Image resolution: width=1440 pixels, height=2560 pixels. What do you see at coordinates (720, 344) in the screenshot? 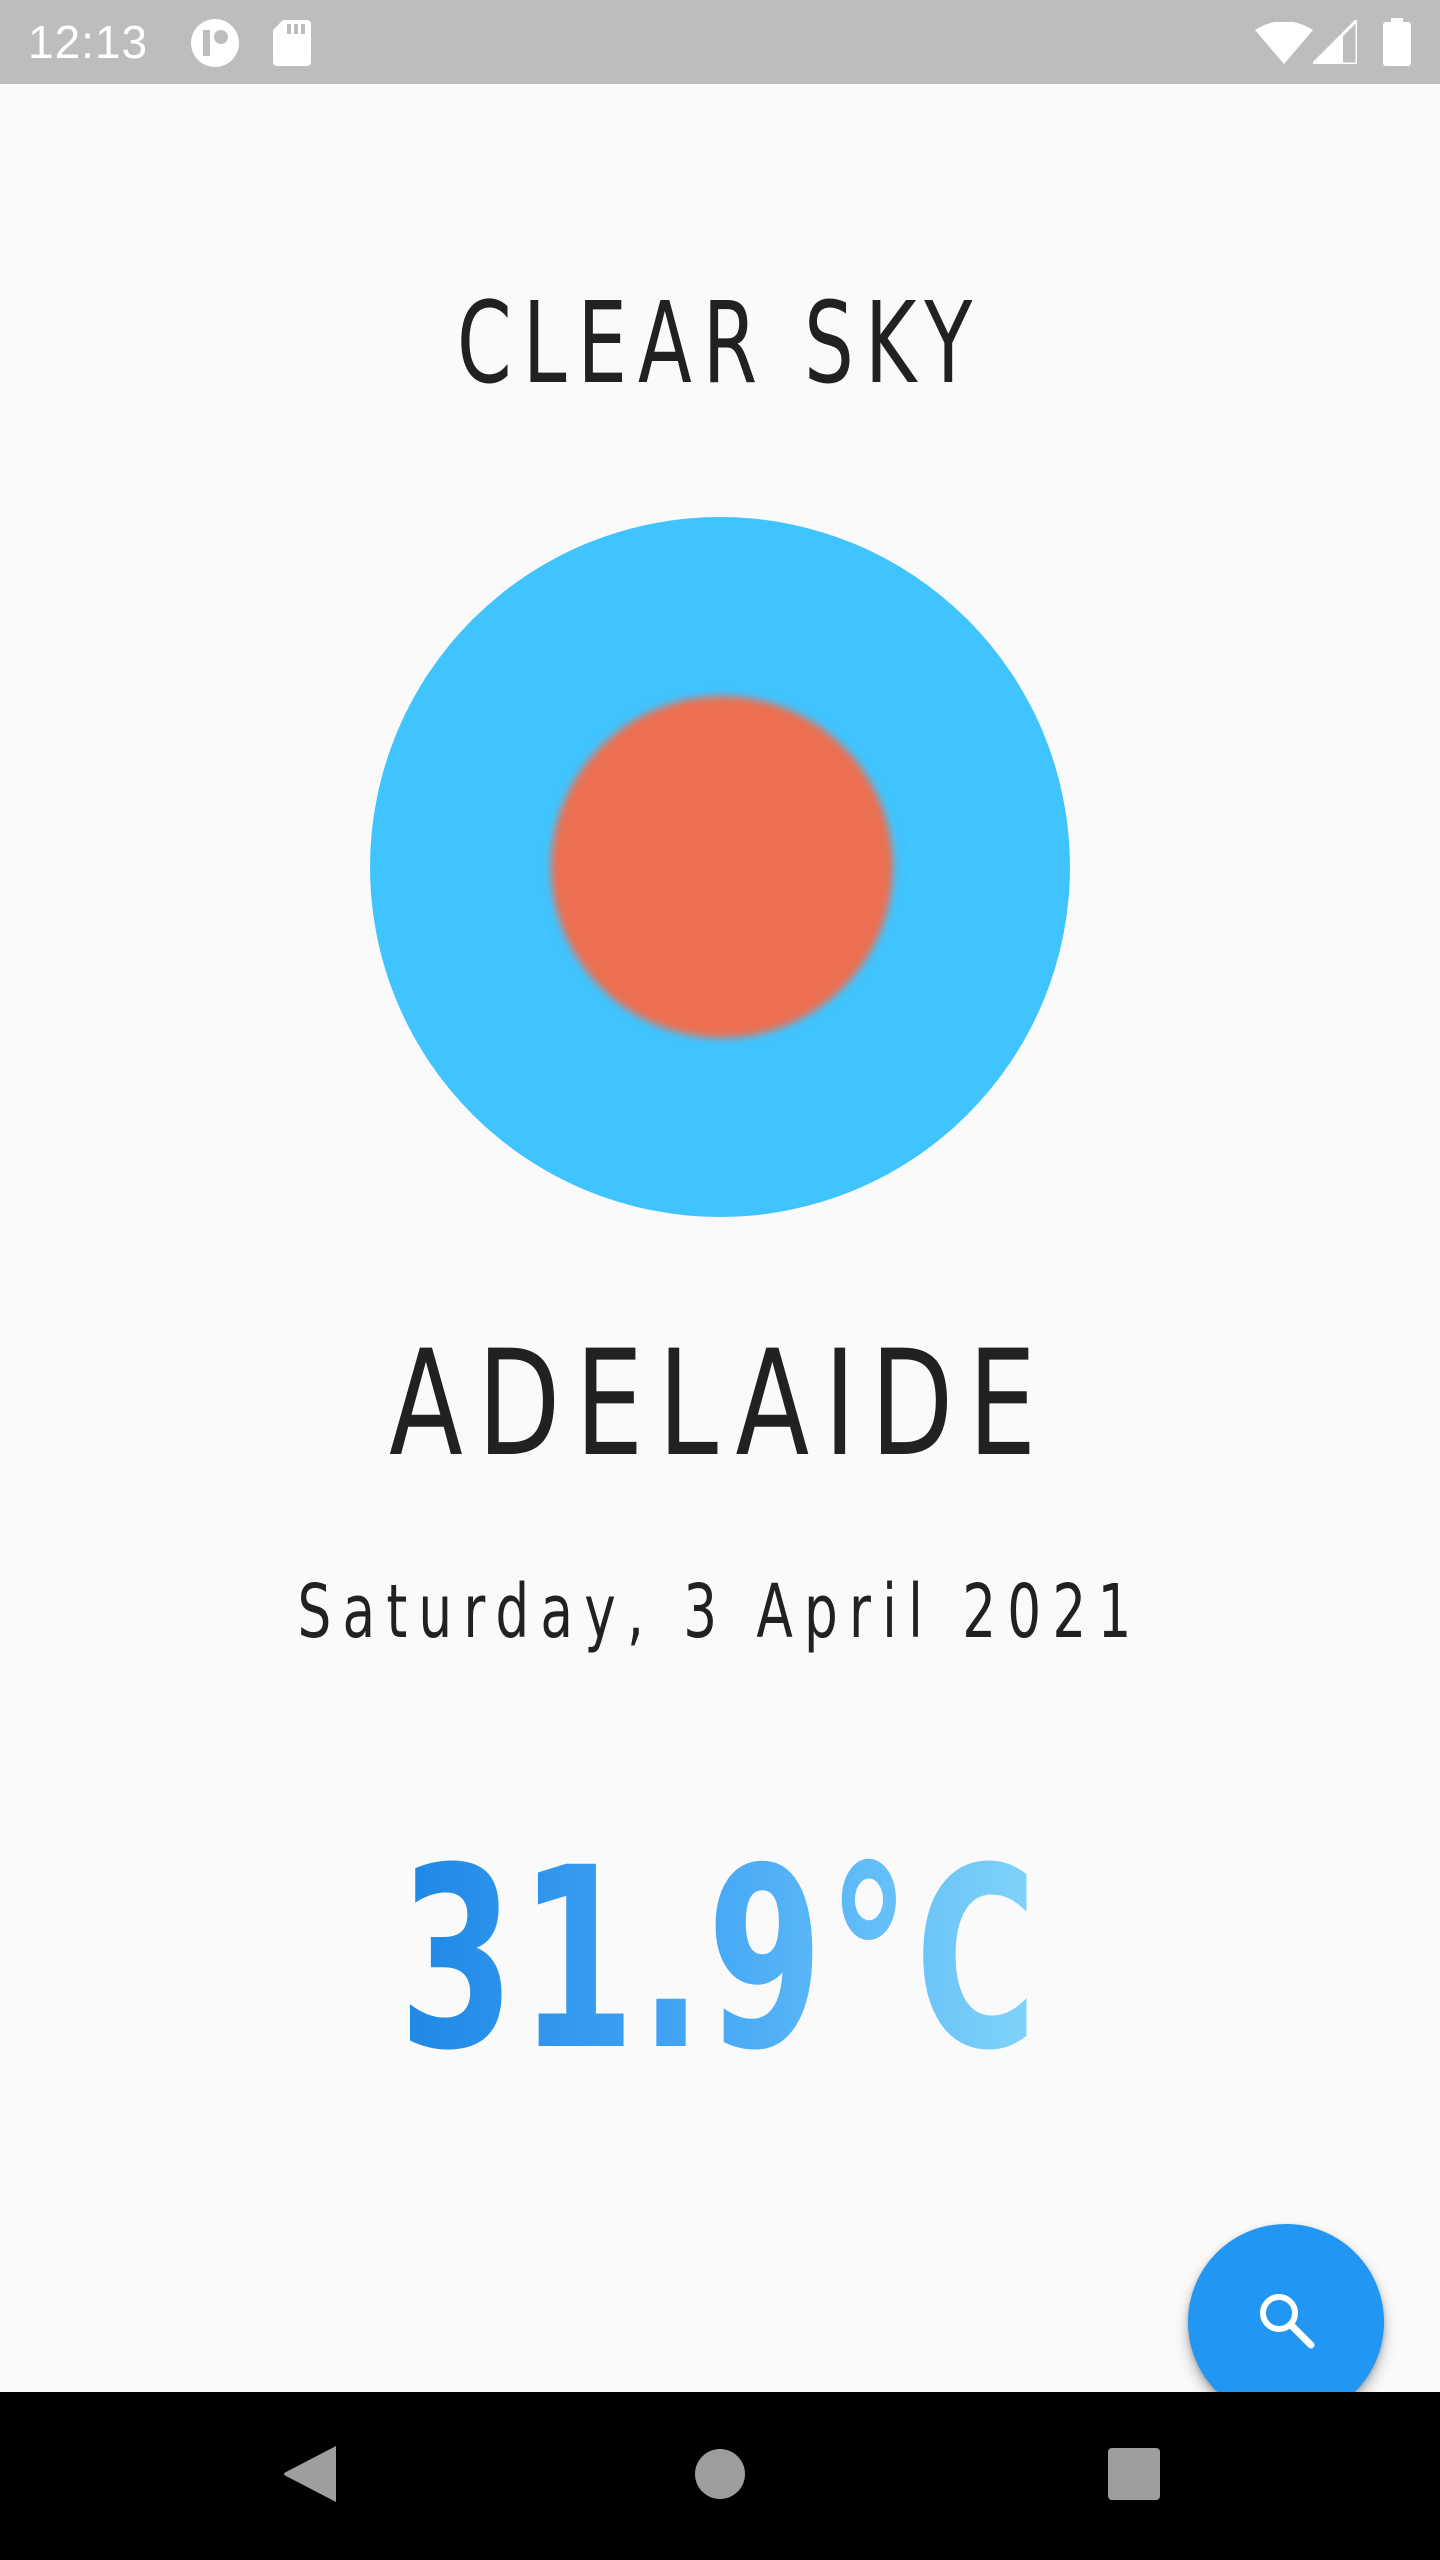
I see `weather-condition: CLEAR SKY` at bounding box center [720, 344].